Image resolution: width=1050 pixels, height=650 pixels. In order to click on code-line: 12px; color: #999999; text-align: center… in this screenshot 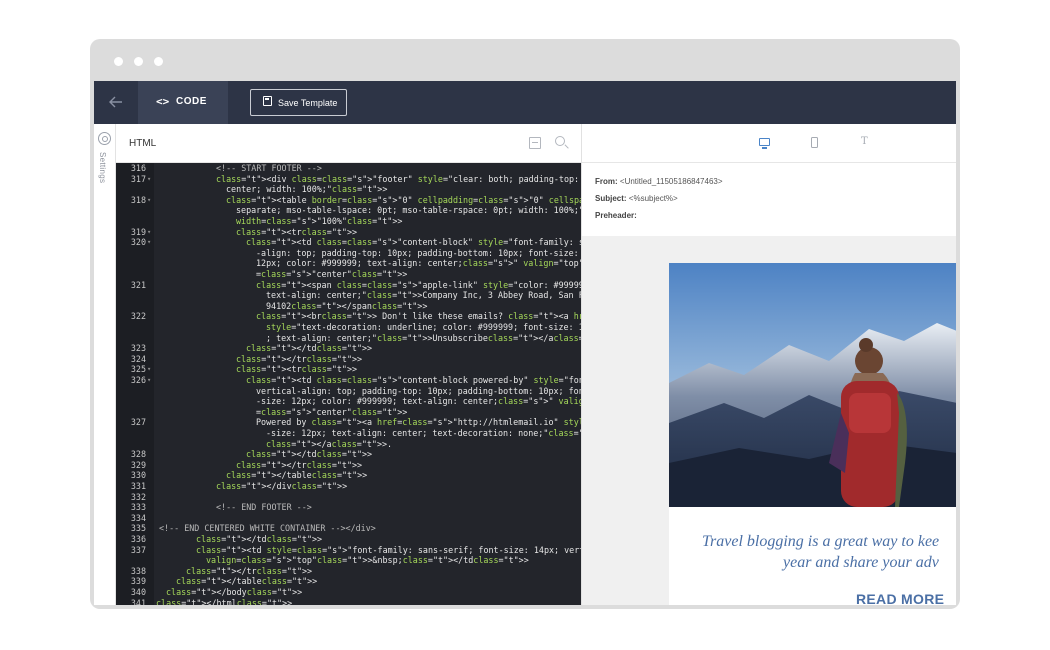, I will do `click(418, 263)`.